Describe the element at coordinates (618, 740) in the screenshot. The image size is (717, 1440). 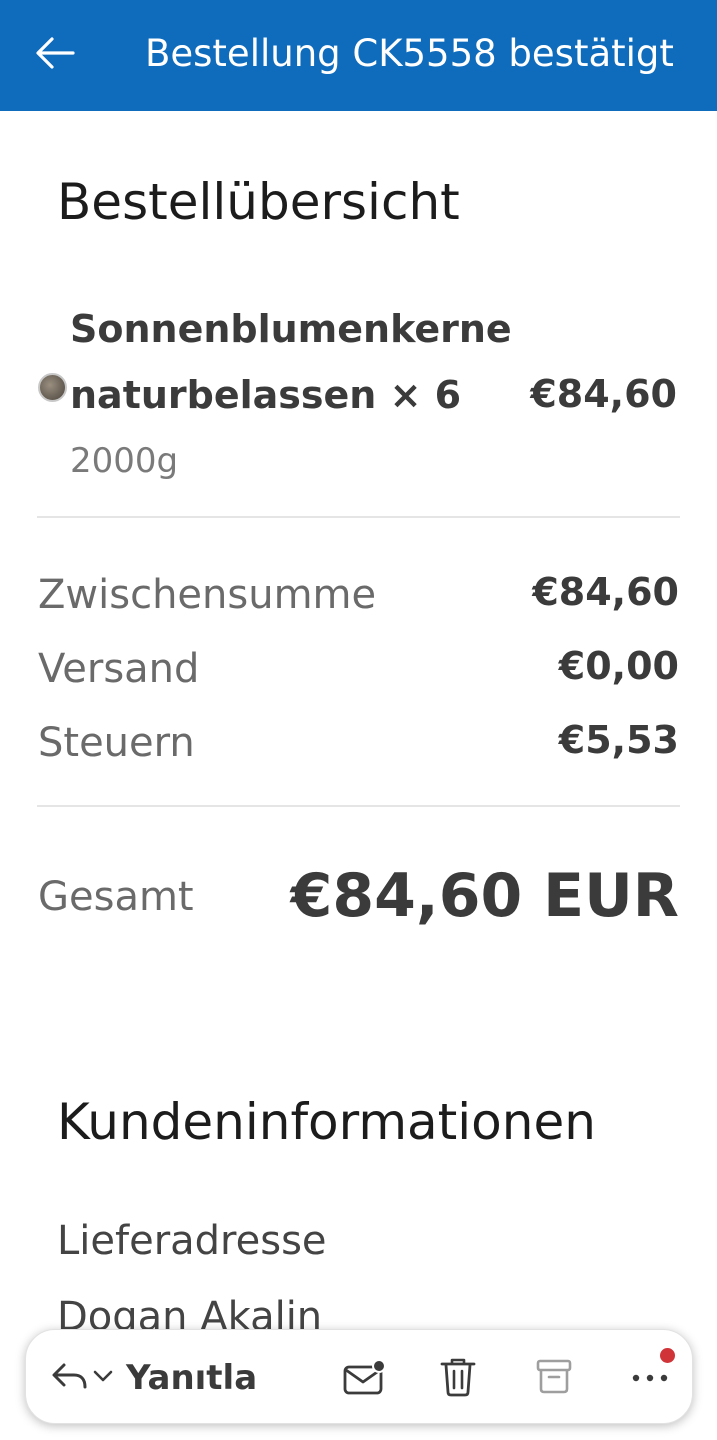
I see `taxes-value: €5,53` at that location.